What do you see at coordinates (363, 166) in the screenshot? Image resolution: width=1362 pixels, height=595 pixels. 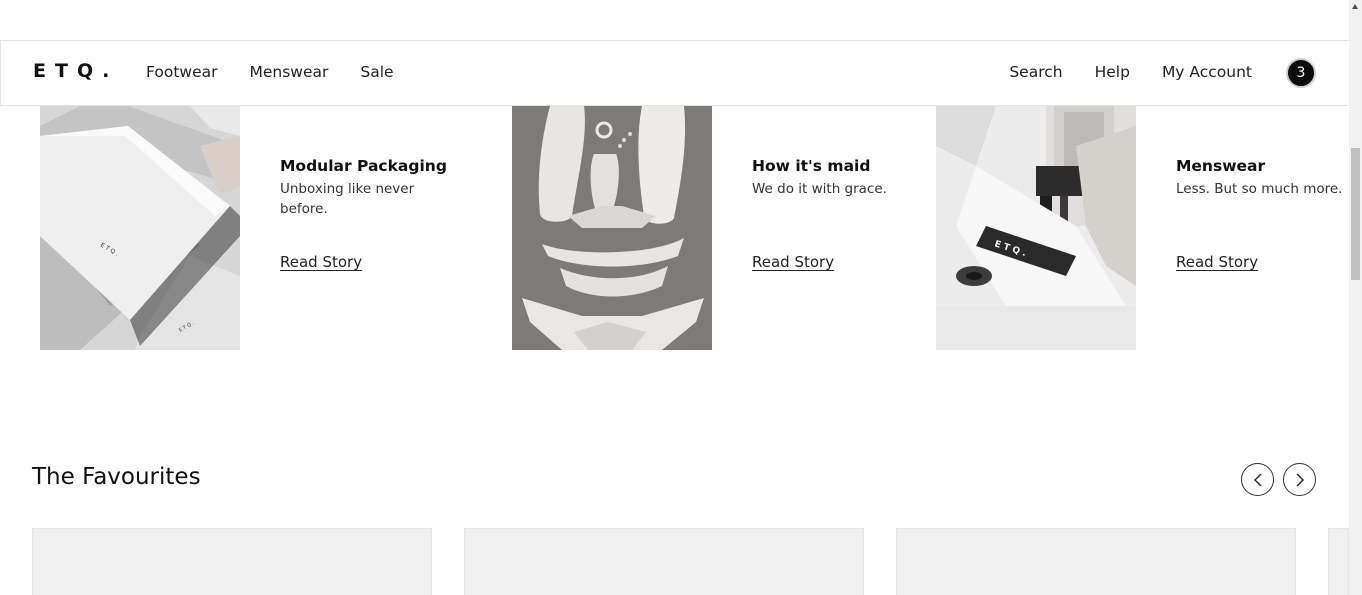 I see `story-title: Modular Packaging` at bounding box center [363, 166].